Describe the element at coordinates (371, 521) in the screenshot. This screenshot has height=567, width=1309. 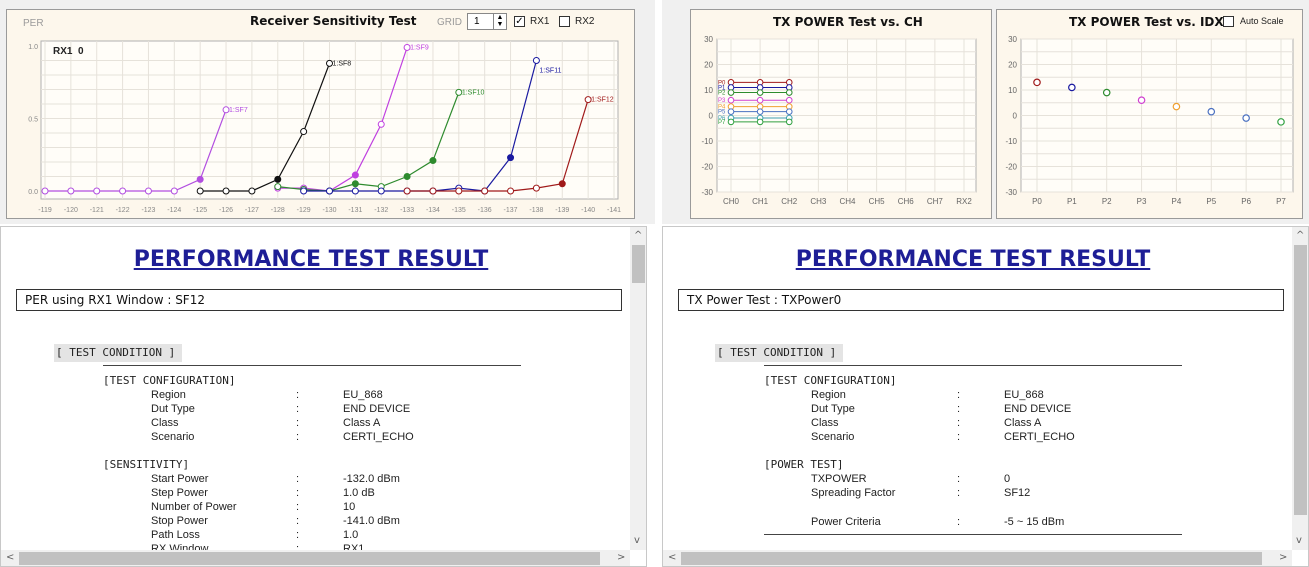
I see `left-sens-value: -141.0 dBm` at that location.